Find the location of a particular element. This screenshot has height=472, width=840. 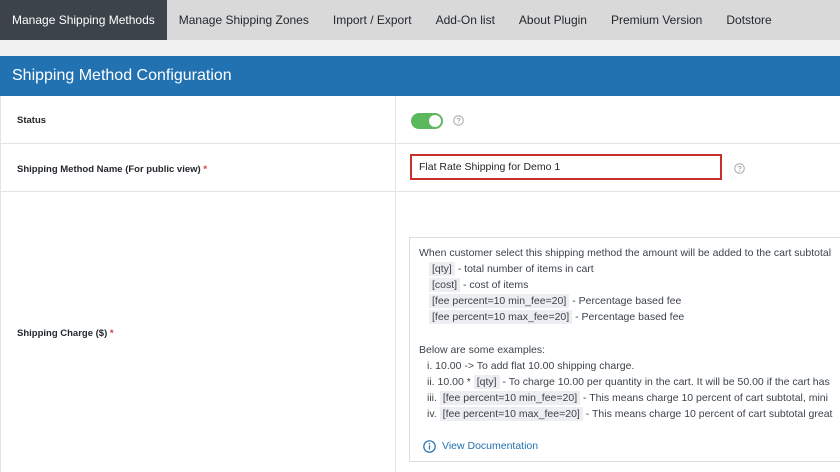

code-snippet: [cost] is located at coordinates (445, 285).